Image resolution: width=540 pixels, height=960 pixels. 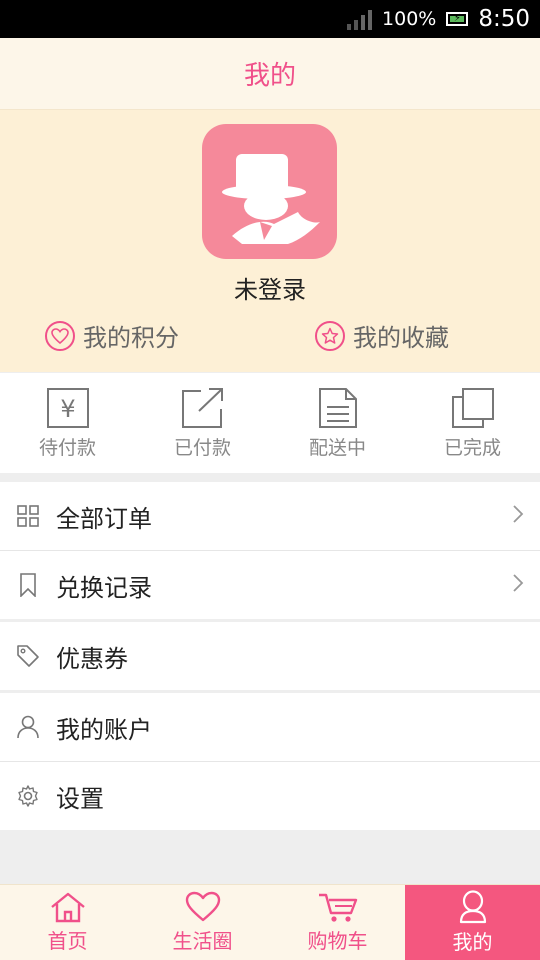 I want to click on my-points-label: 我的积分, so click(x=131, y=338).